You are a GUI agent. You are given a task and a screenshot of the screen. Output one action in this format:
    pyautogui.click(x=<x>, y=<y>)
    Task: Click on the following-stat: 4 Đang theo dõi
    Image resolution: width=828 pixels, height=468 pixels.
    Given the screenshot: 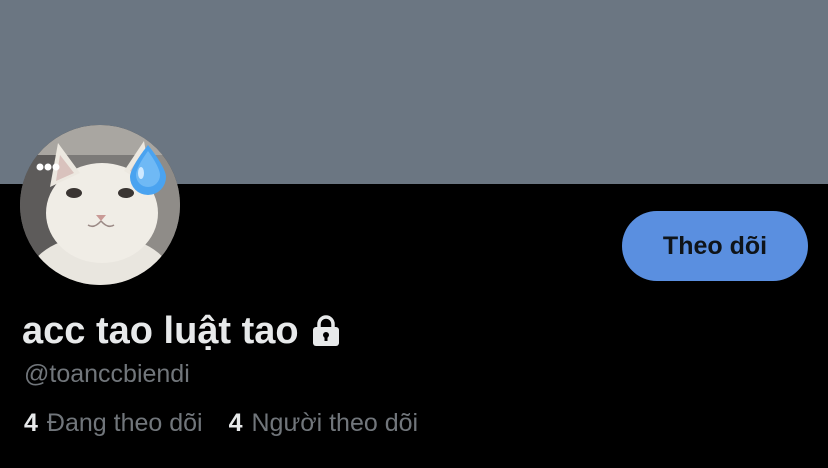 What is the action you would take?
    pyautogui.click(x=113, y=423)
    